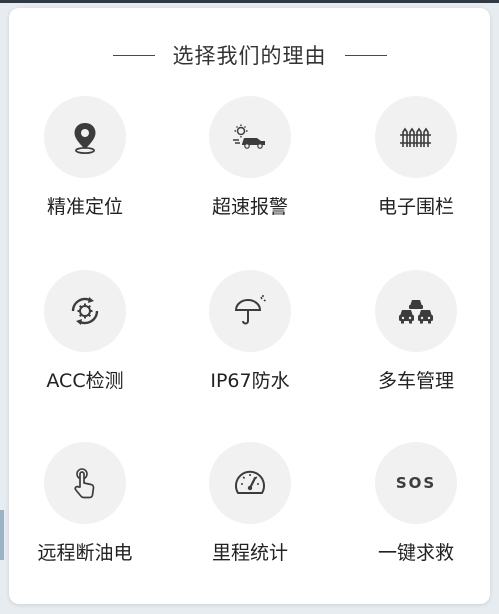 The height and width of the screenshot is (614, 499). Describe the element at coordinates (85, 553) in the screenshot. I see `feature-label: 远程断油电` at that location.